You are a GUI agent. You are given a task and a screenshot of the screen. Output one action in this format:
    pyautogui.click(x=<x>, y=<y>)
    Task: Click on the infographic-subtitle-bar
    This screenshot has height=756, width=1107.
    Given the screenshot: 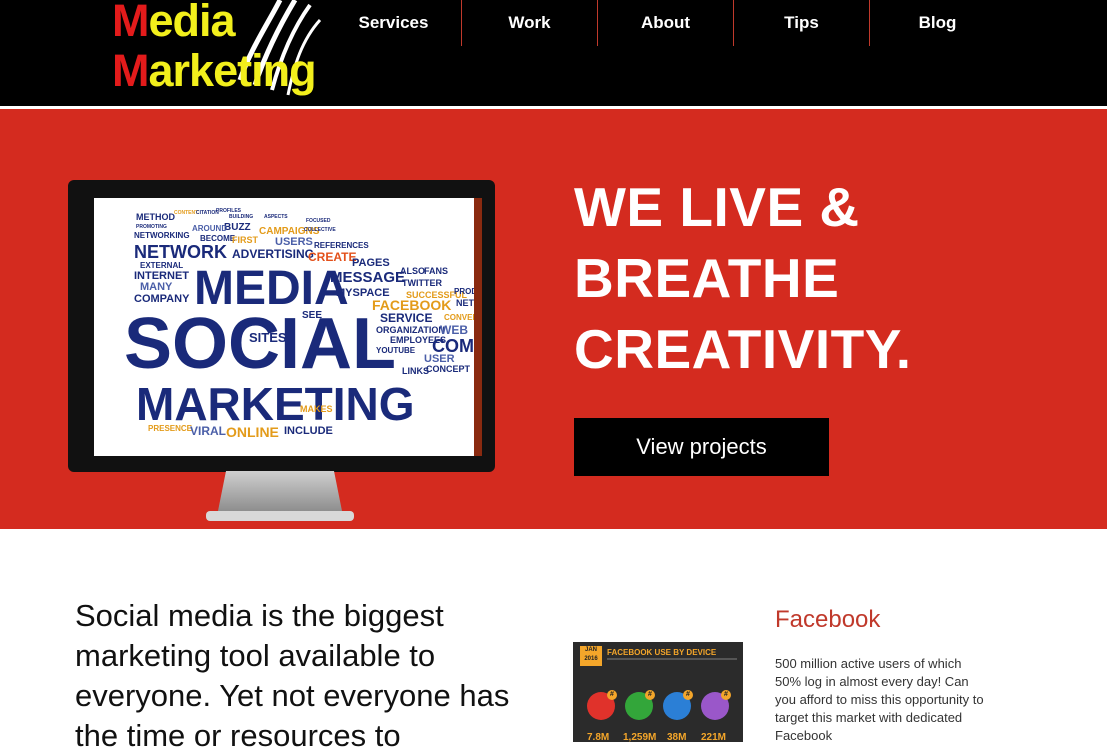 What is the action you would take?
    pyautogui.click(x=672, y=659)
    